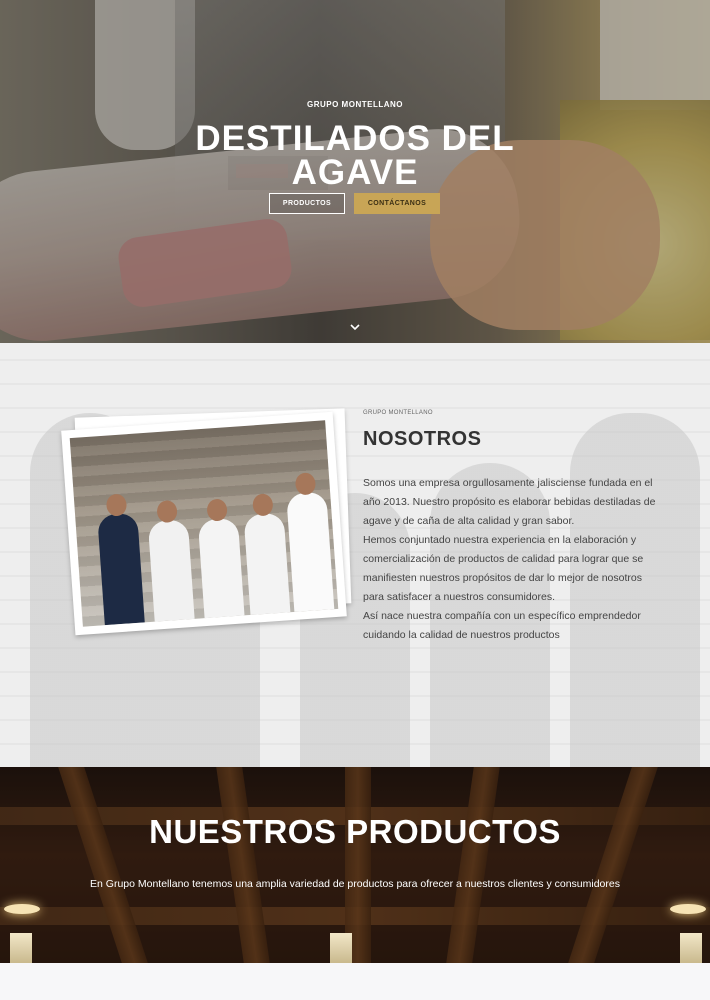 The height and width of the screenshot is (1000, 710). What do you see at coordinates (355, 328) in the screenshot?
I see `chevron-down-icon` at bounding box center [355, 328].